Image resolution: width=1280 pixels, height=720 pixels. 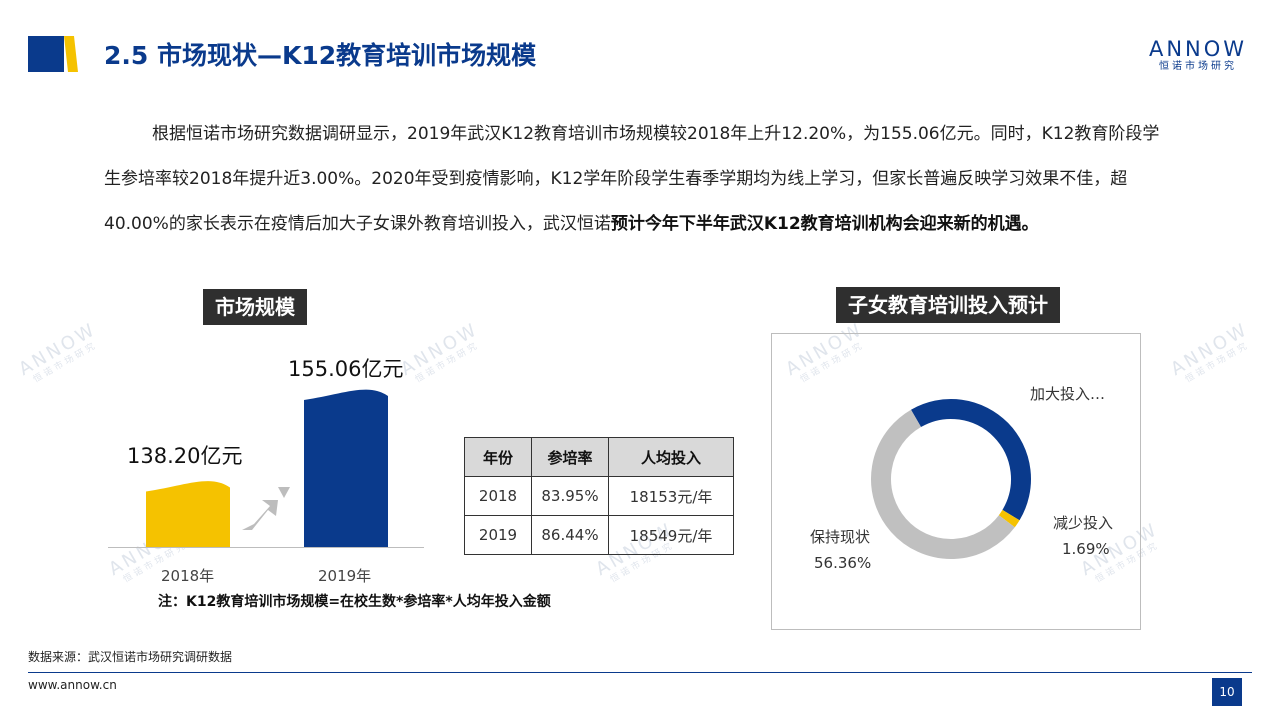 What do you see at coordinates (1198, 66) in the screenshot?
I see `logo-subtext: 恒诺市场研究` at bounding box center [1198, 66].